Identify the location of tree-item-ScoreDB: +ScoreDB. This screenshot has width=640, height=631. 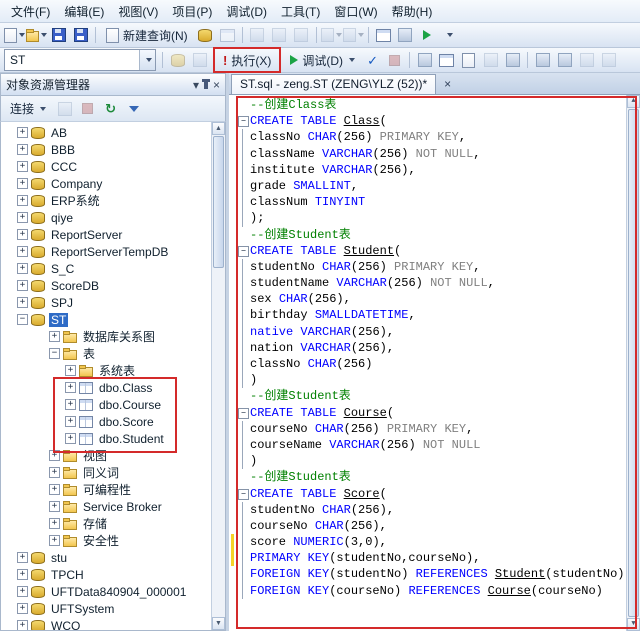
(113, 285).